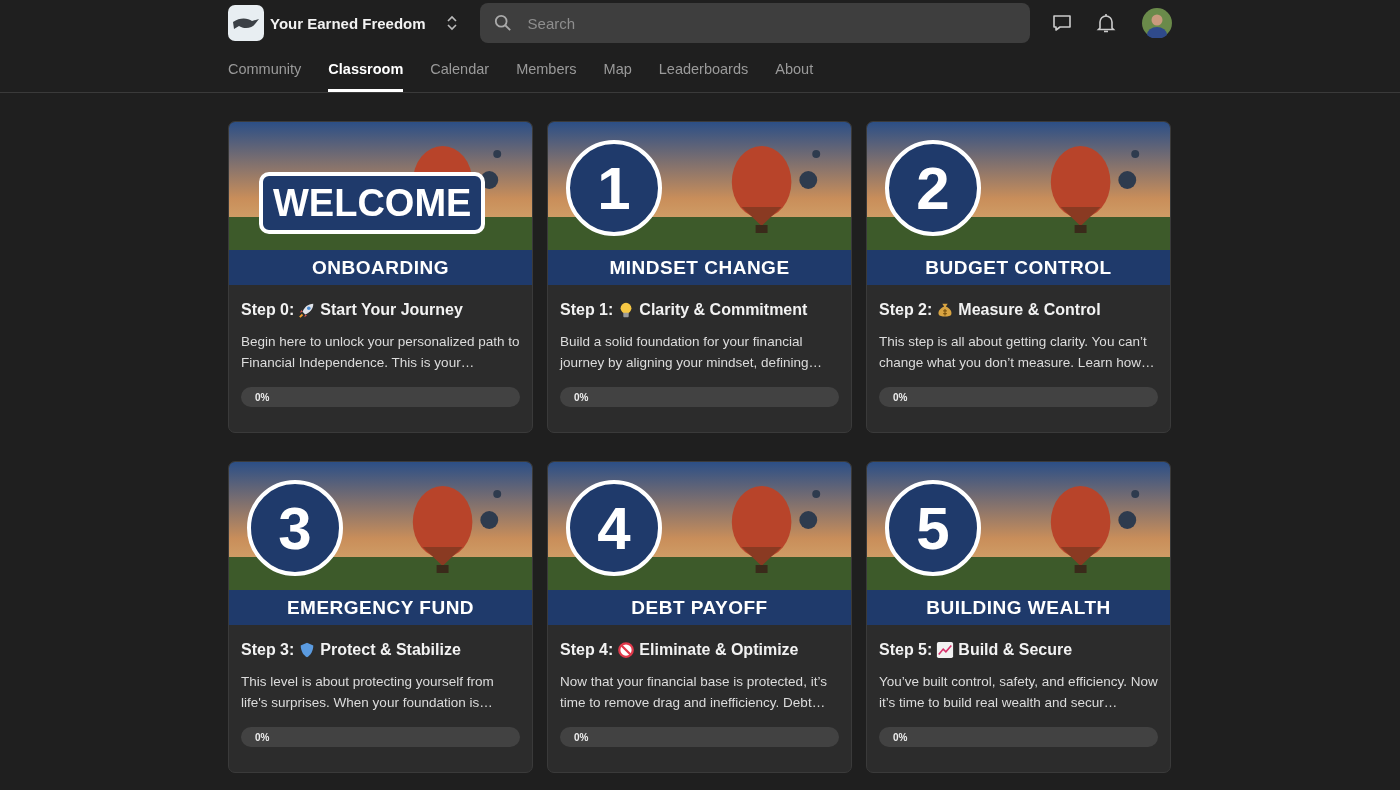 This screenshot has width=1400, height=790. I want to click on course-step: Step 0:, so click(268, 310).